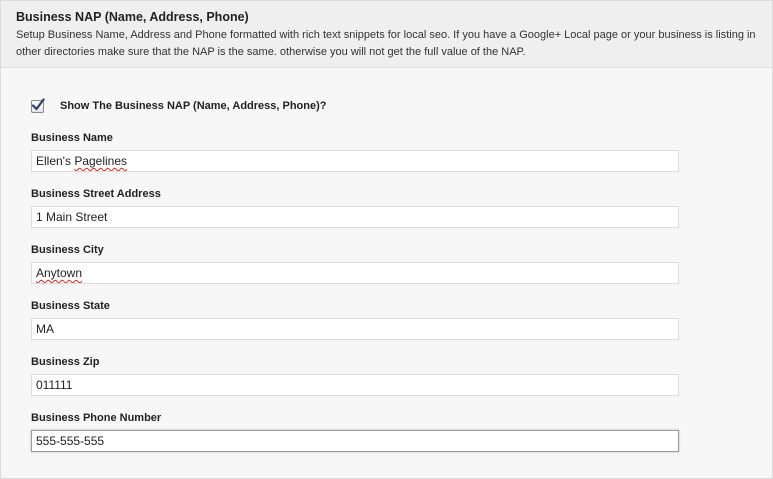 The height and width of the screenshot is (479, 773). What do you see at coordinates (101, 161) in the screenshot?
I see `business-name-value-misspelled: Pagelines` at bounding box center [101, 161].